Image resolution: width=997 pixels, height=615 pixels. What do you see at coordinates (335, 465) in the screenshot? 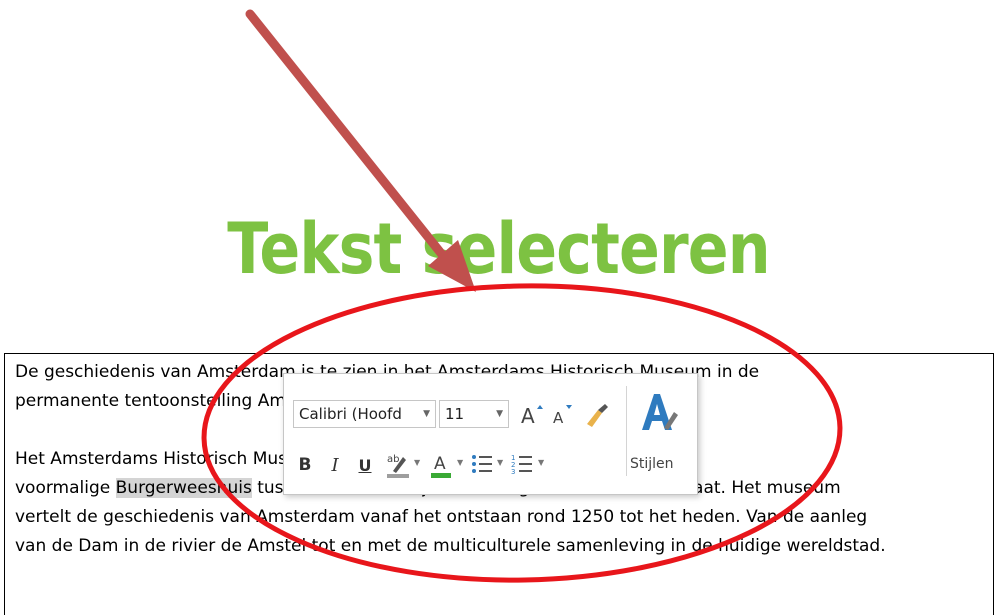
I see `italic-button: I` at bounding box center [335, 465].